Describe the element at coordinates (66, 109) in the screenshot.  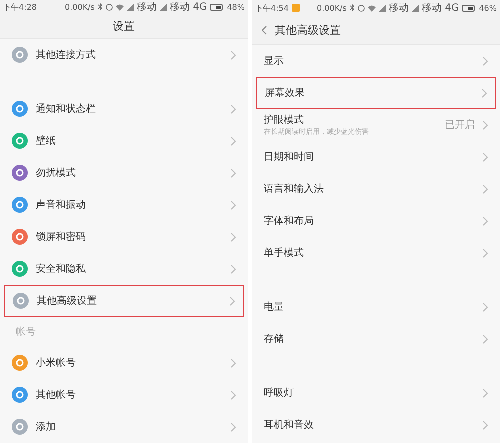
I see `row-label: 通知和状态栏` at that location.